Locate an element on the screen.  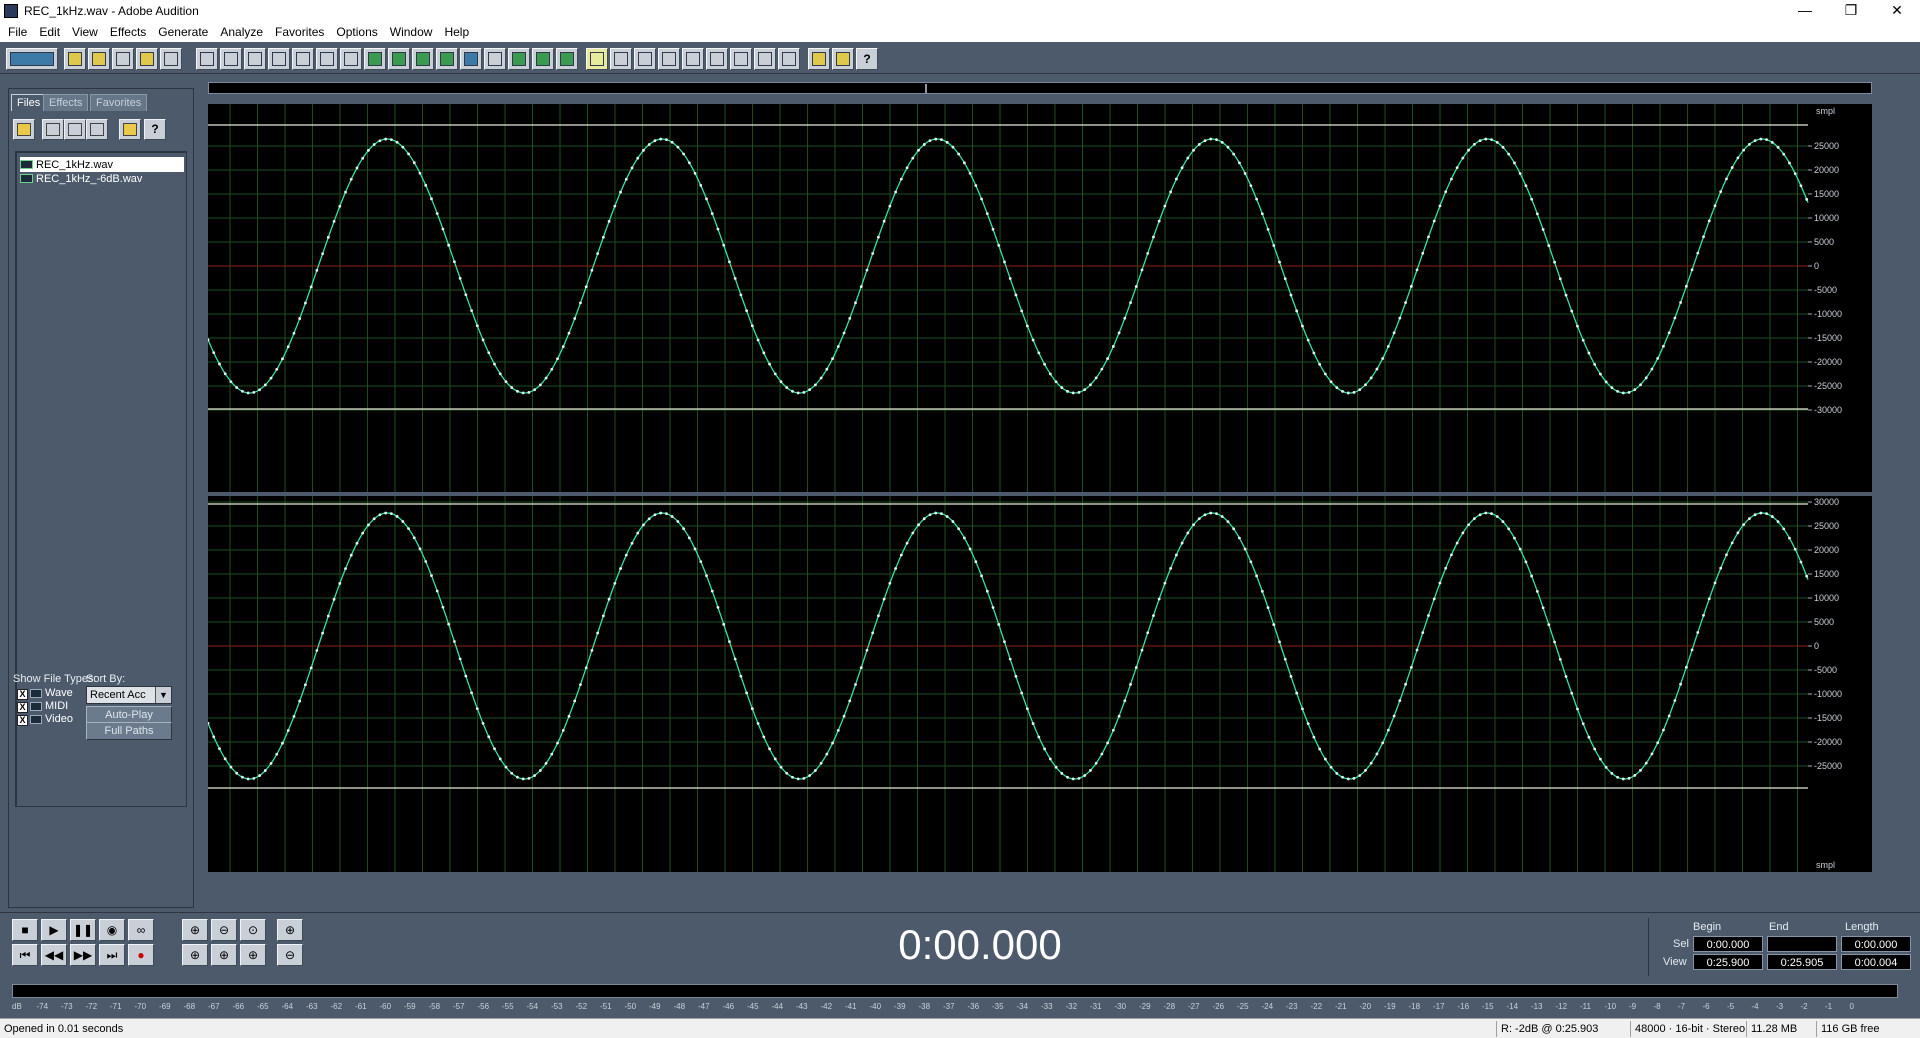
trim-button is located at coordinates (423, 59).